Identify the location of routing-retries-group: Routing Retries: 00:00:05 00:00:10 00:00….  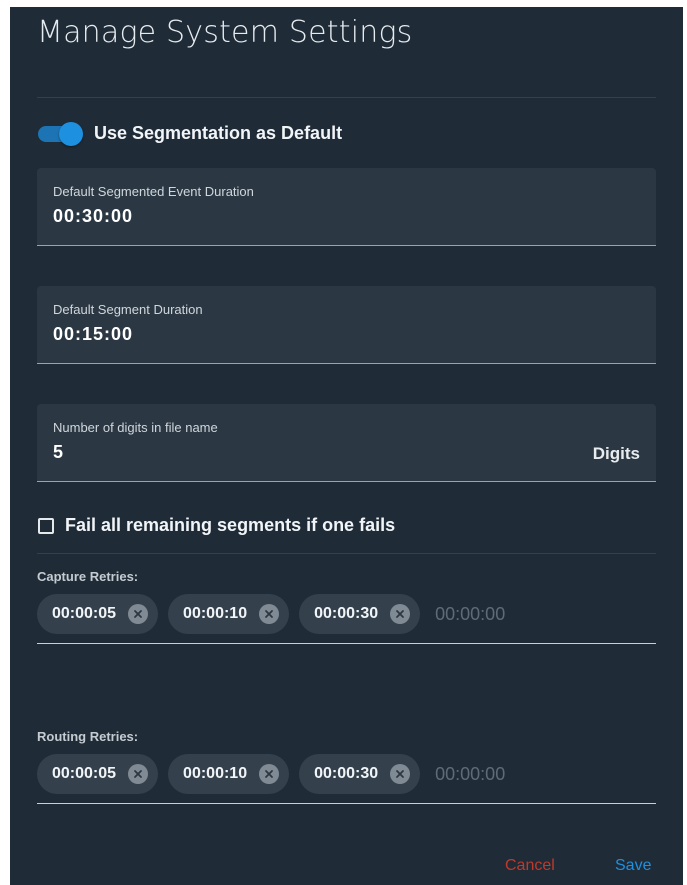
(346, 766).